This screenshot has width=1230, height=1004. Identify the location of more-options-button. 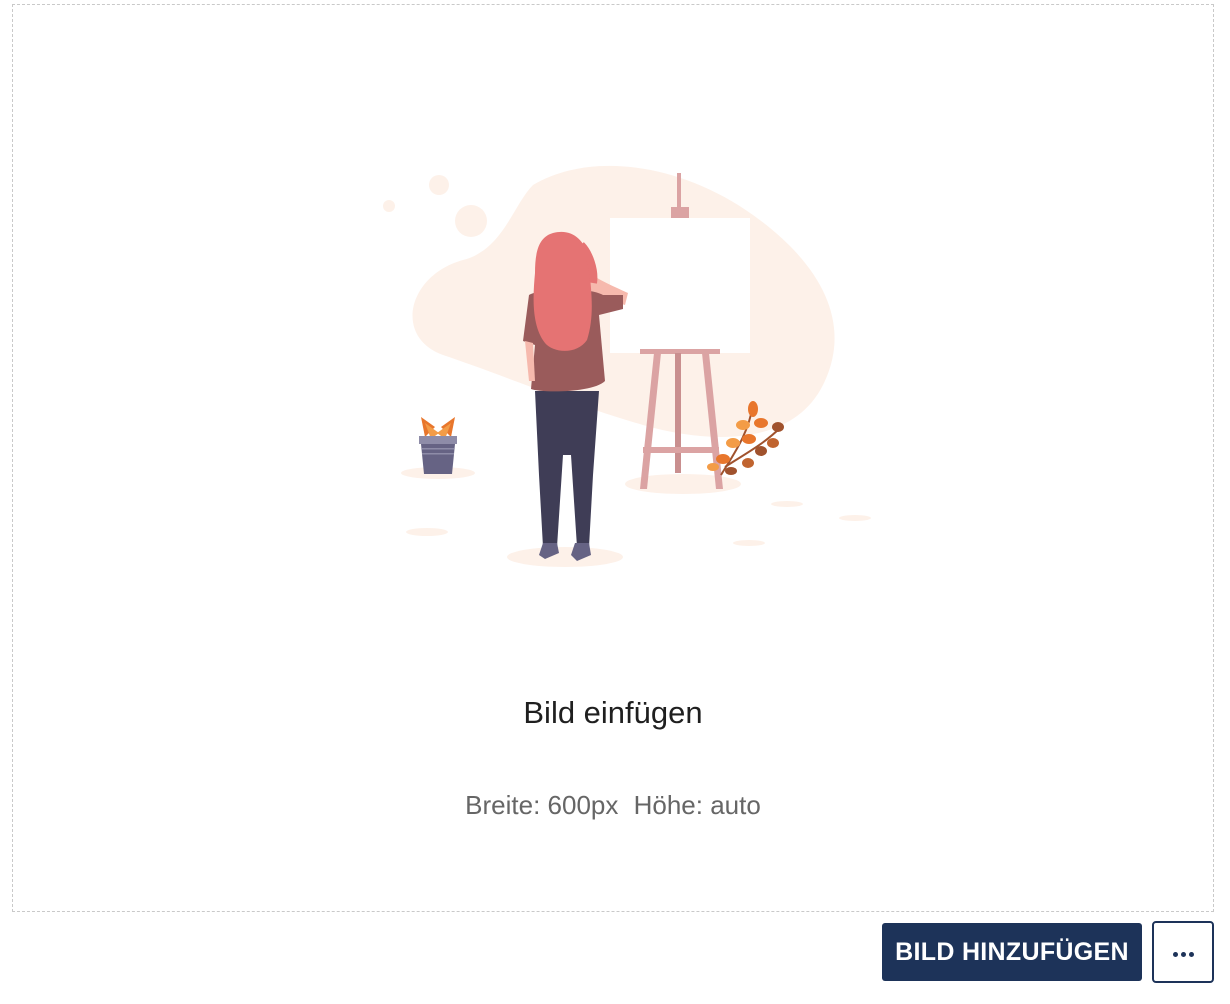
(1183, 952).